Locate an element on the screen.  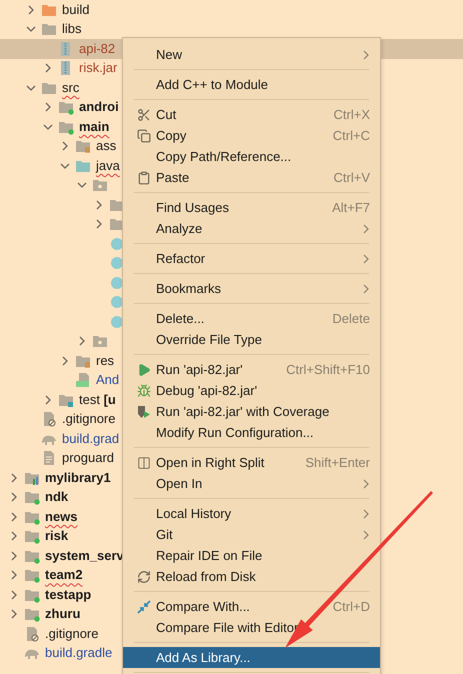
tree-item-label: java is located at coordinates (108, 166).